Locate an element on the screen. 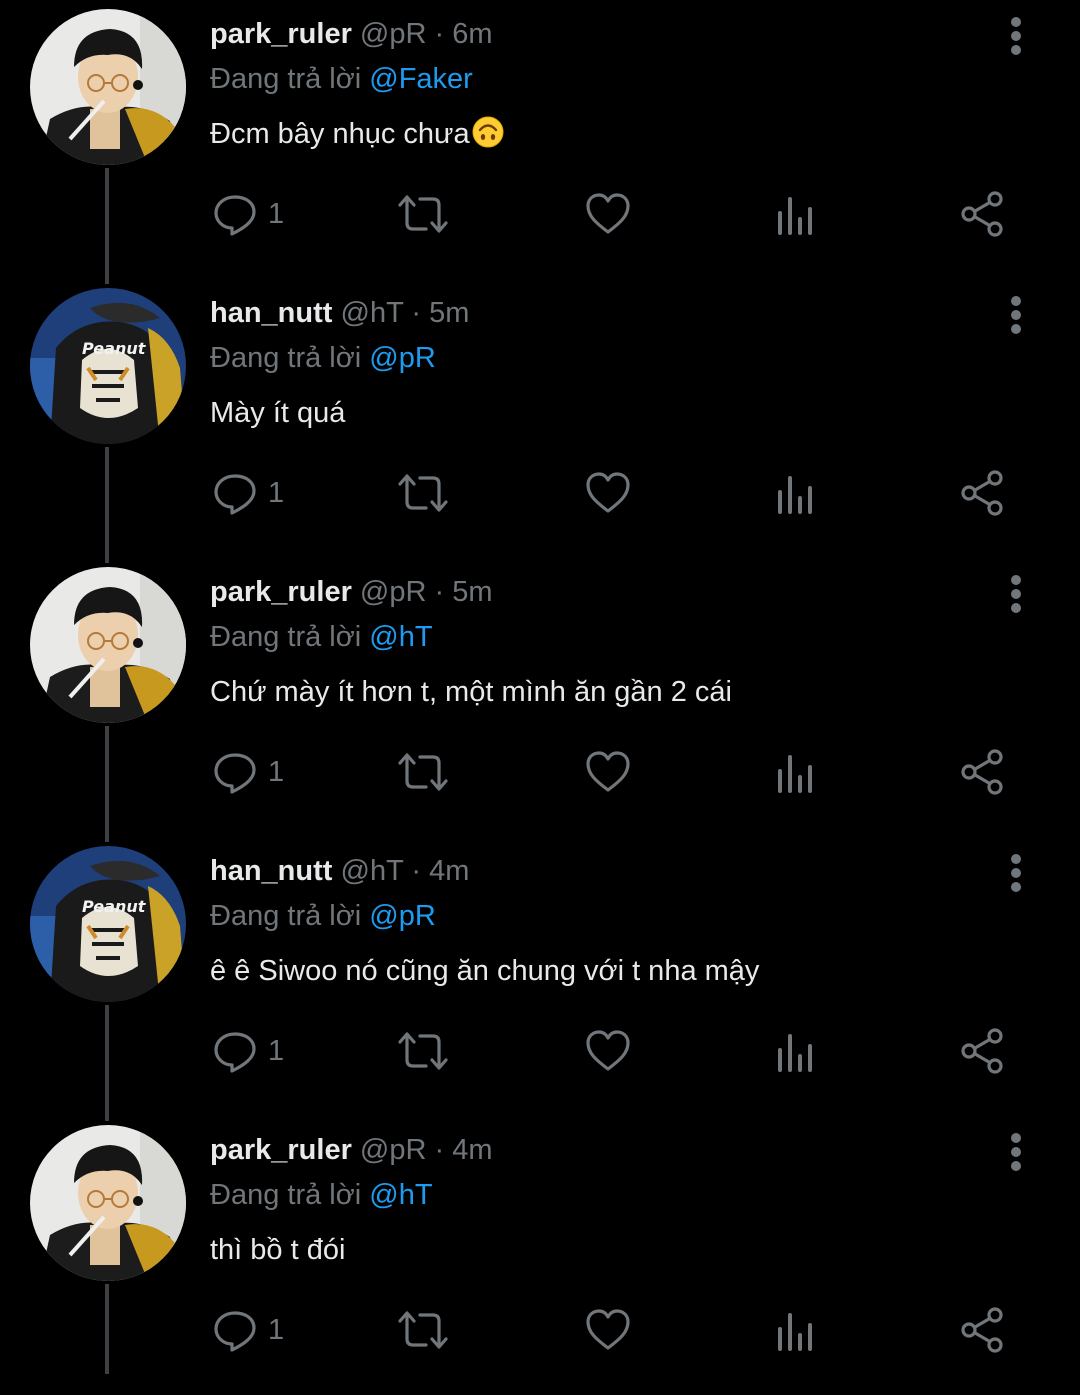 Image resolution: width=1080 pixels, height=1395 pixels. replying-to: Đang trả lời @pR is located at coordinates (323, 358).